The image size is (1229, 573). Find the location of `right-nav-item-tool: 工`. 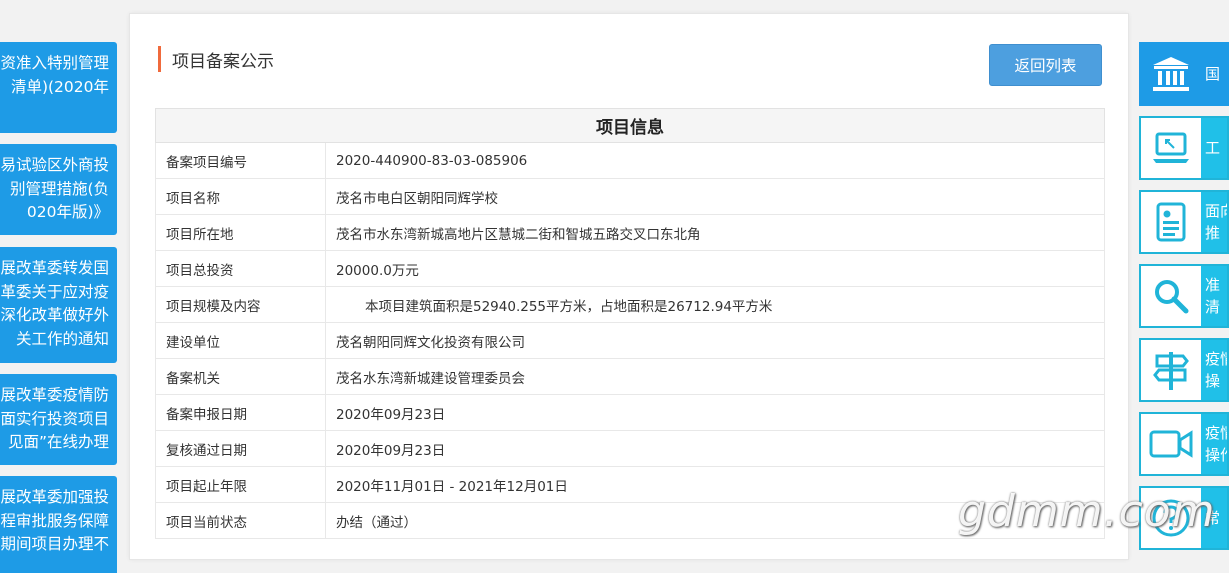

right-nav-item-tool: 工 is located at coordinates (1184, 148).